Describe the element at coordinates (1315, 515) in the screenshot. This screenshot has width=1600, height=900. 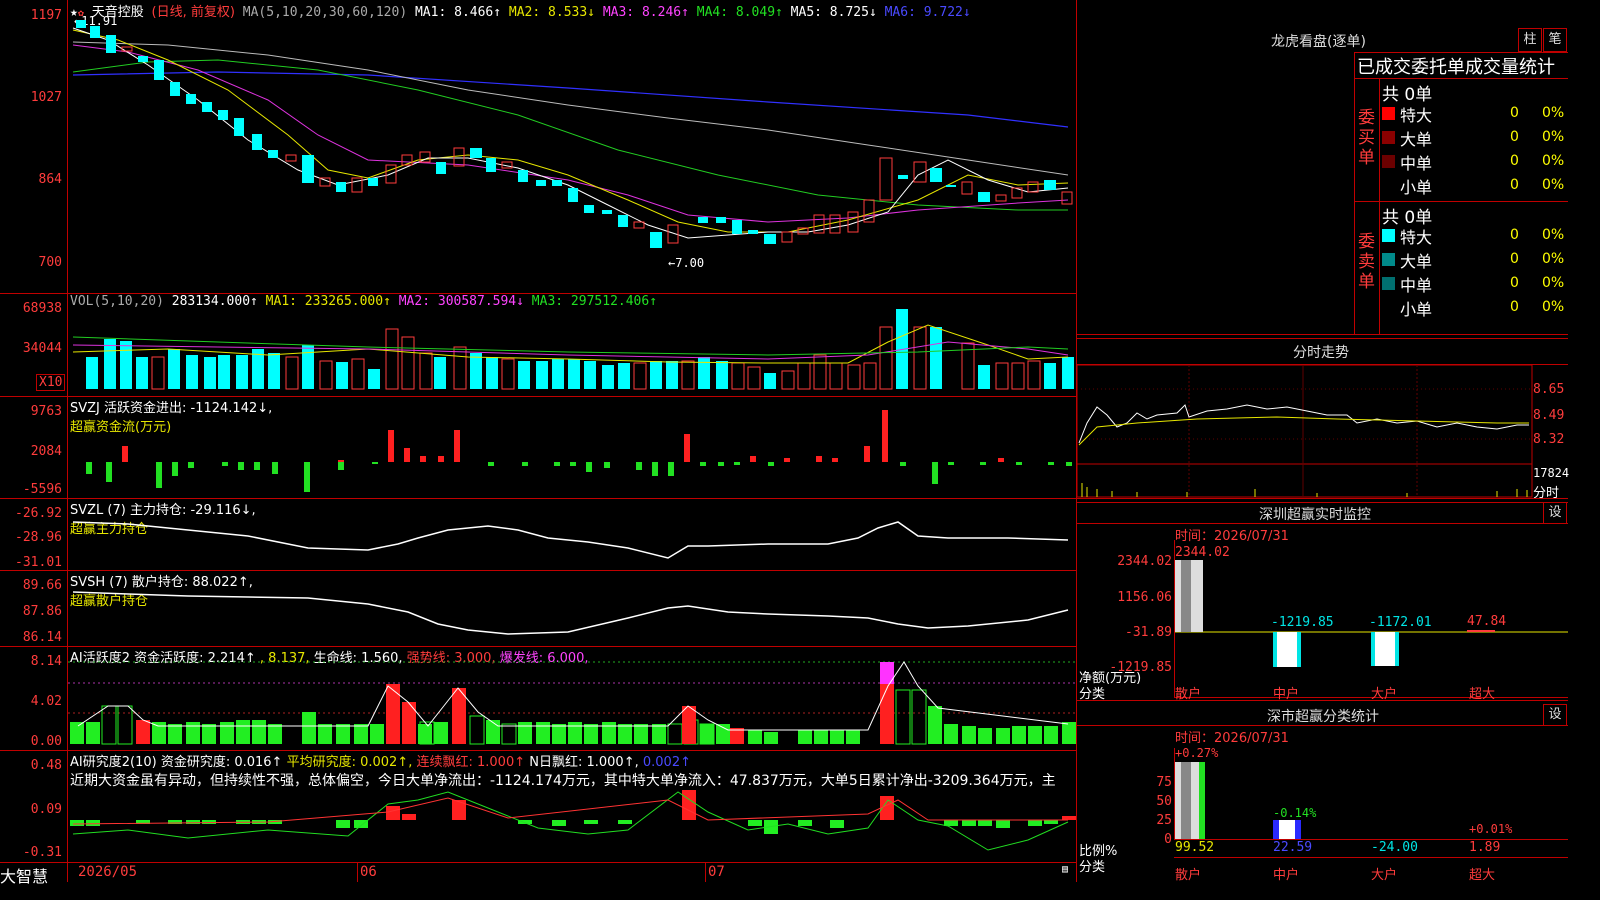
I see `sz-monitor-title: 深圳超赢实时监控` at that location.